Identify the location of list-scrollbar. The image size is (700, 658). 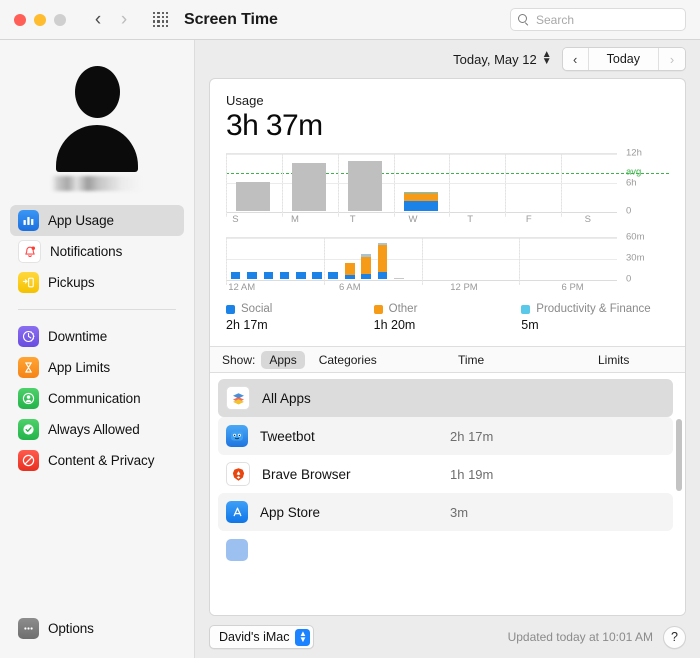
(679, 455).